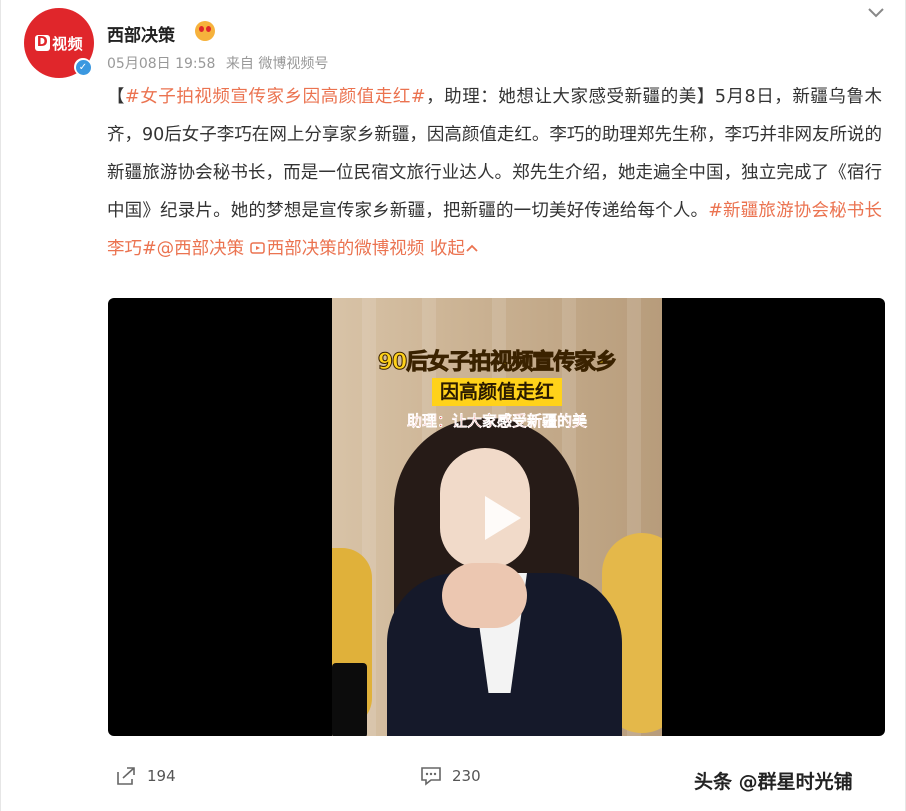 This screenshot has height=811, width=906. I want to click on video-caption-3: 助理：让大家感受新疆的美, so click(496, 421).